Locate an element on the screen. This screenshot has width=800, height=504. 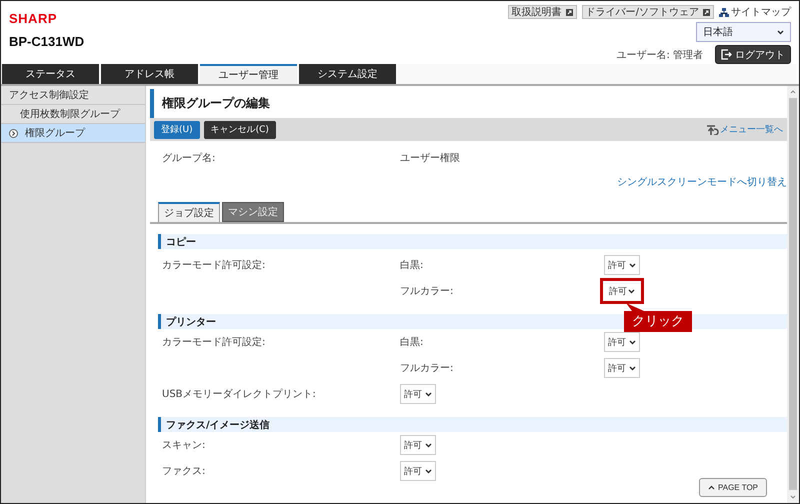
main-tab: ユーザー管理 is located at coordinates (248, 74).